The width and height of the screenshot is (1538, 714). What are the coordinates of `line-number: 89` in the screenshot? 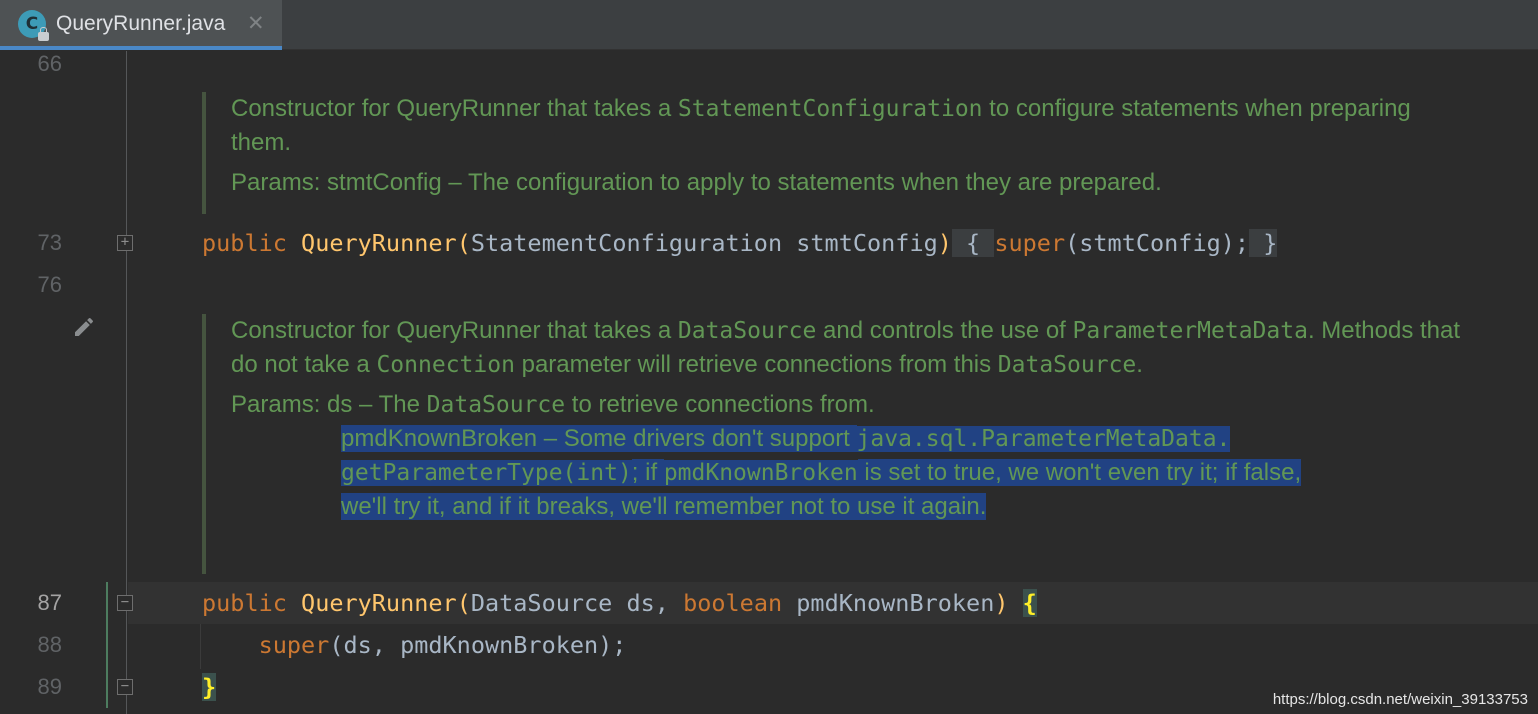 It's located at (49, 686).